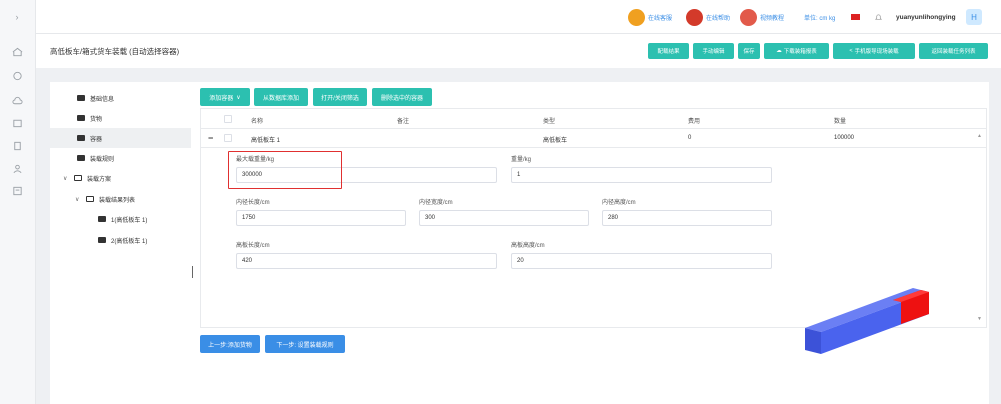 The width and height of the screenshot is (1001, 404). What do you see at coordinates (120, 240) in the screenshot?
I see `tree-item-result-2: 2(高低板车 1)` at bounding box center [120, 240].